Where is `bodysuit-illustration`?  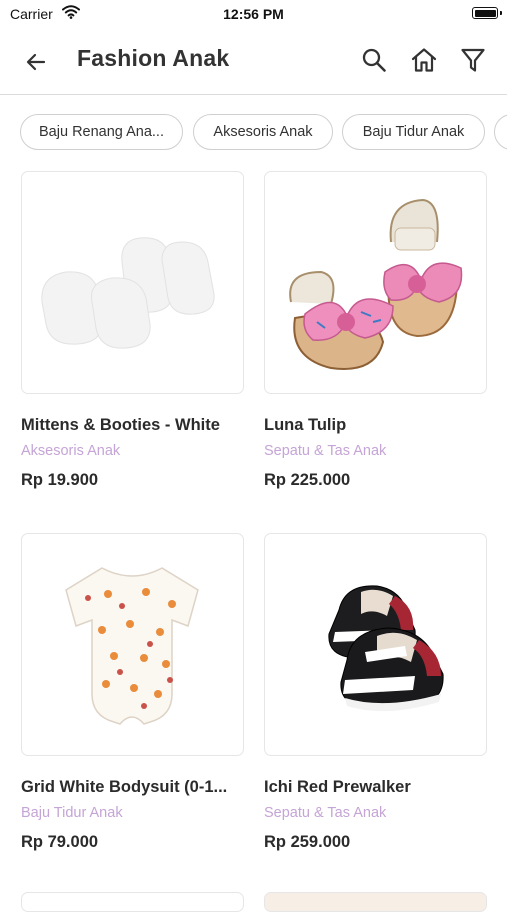
bodysuit-illustration is located at coordinates (132, 646).